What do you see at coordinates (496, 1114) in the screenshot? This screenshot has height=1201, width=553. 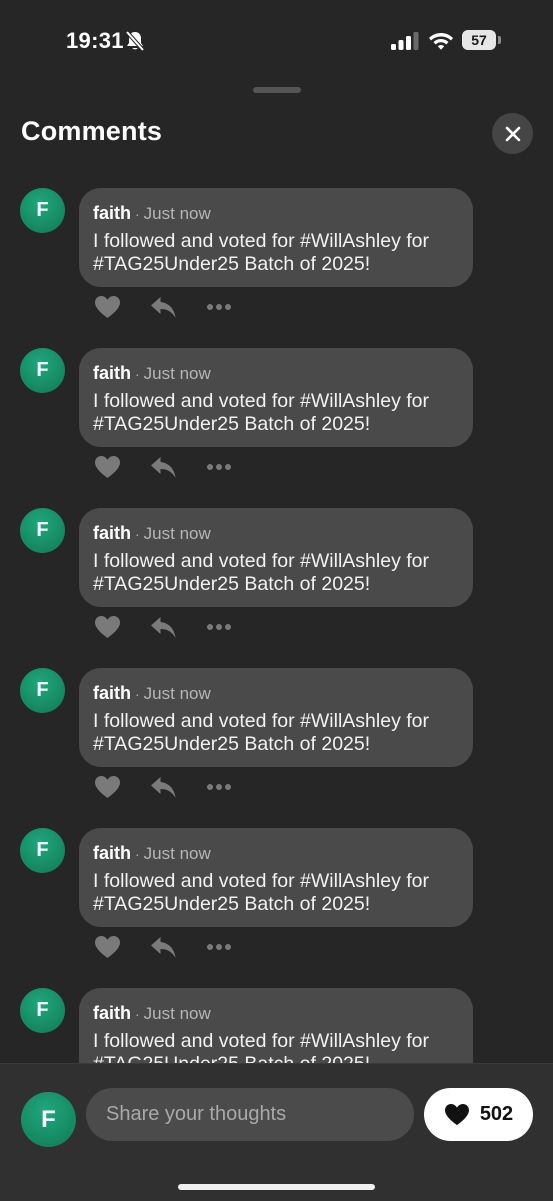 I see `like-count: 502` at bounding box center [496, 1114].